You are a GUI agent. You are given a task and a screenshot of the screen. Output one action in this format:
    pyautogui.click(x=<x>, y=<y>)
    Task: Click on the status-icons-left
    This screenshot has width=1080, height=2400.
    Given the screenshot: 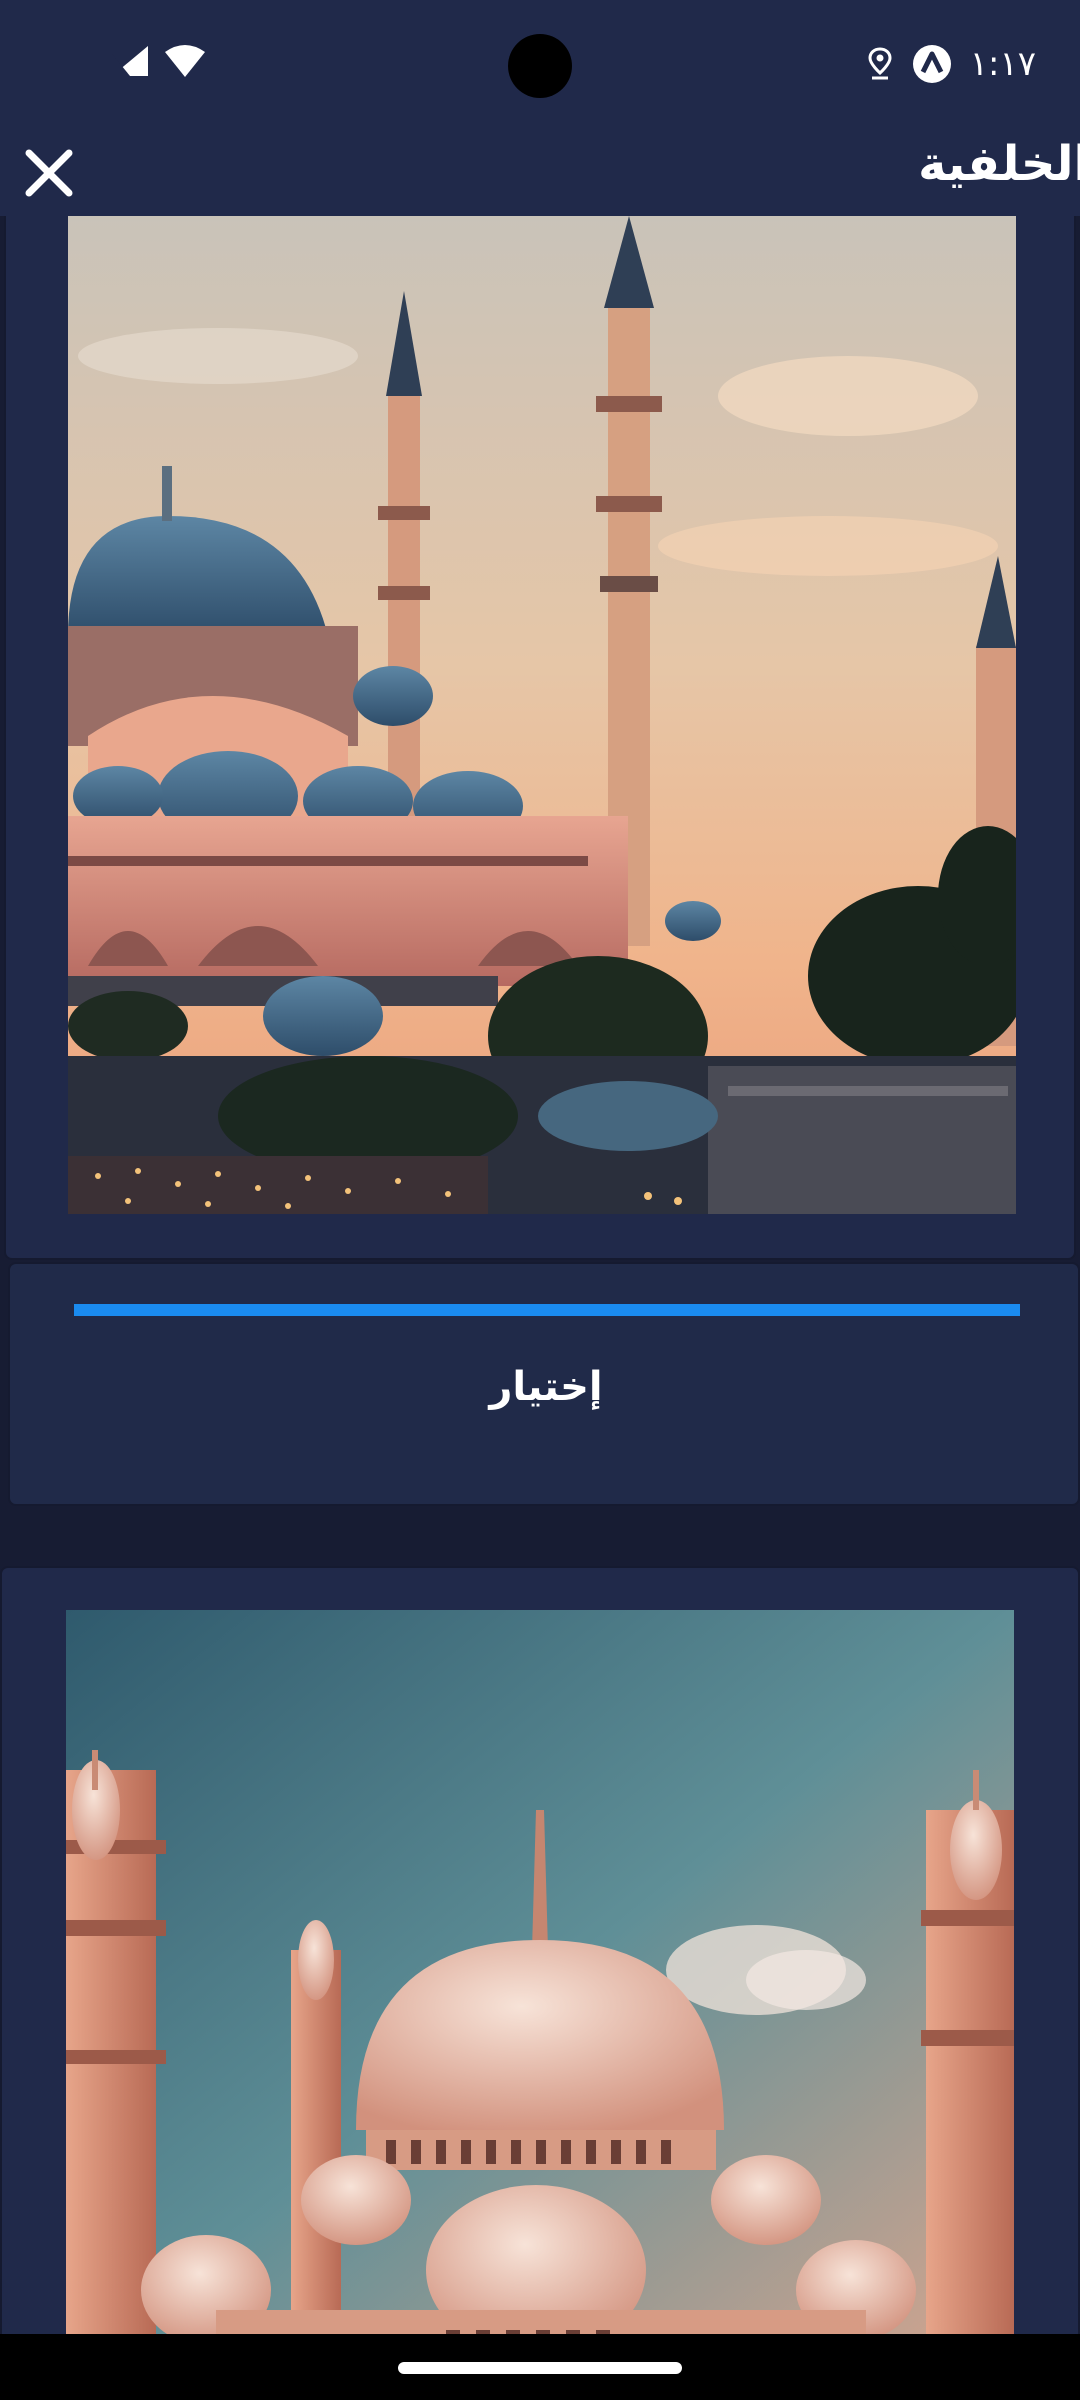 What is the action you would take?
    pyautogui.click(x=158, y=61)
    